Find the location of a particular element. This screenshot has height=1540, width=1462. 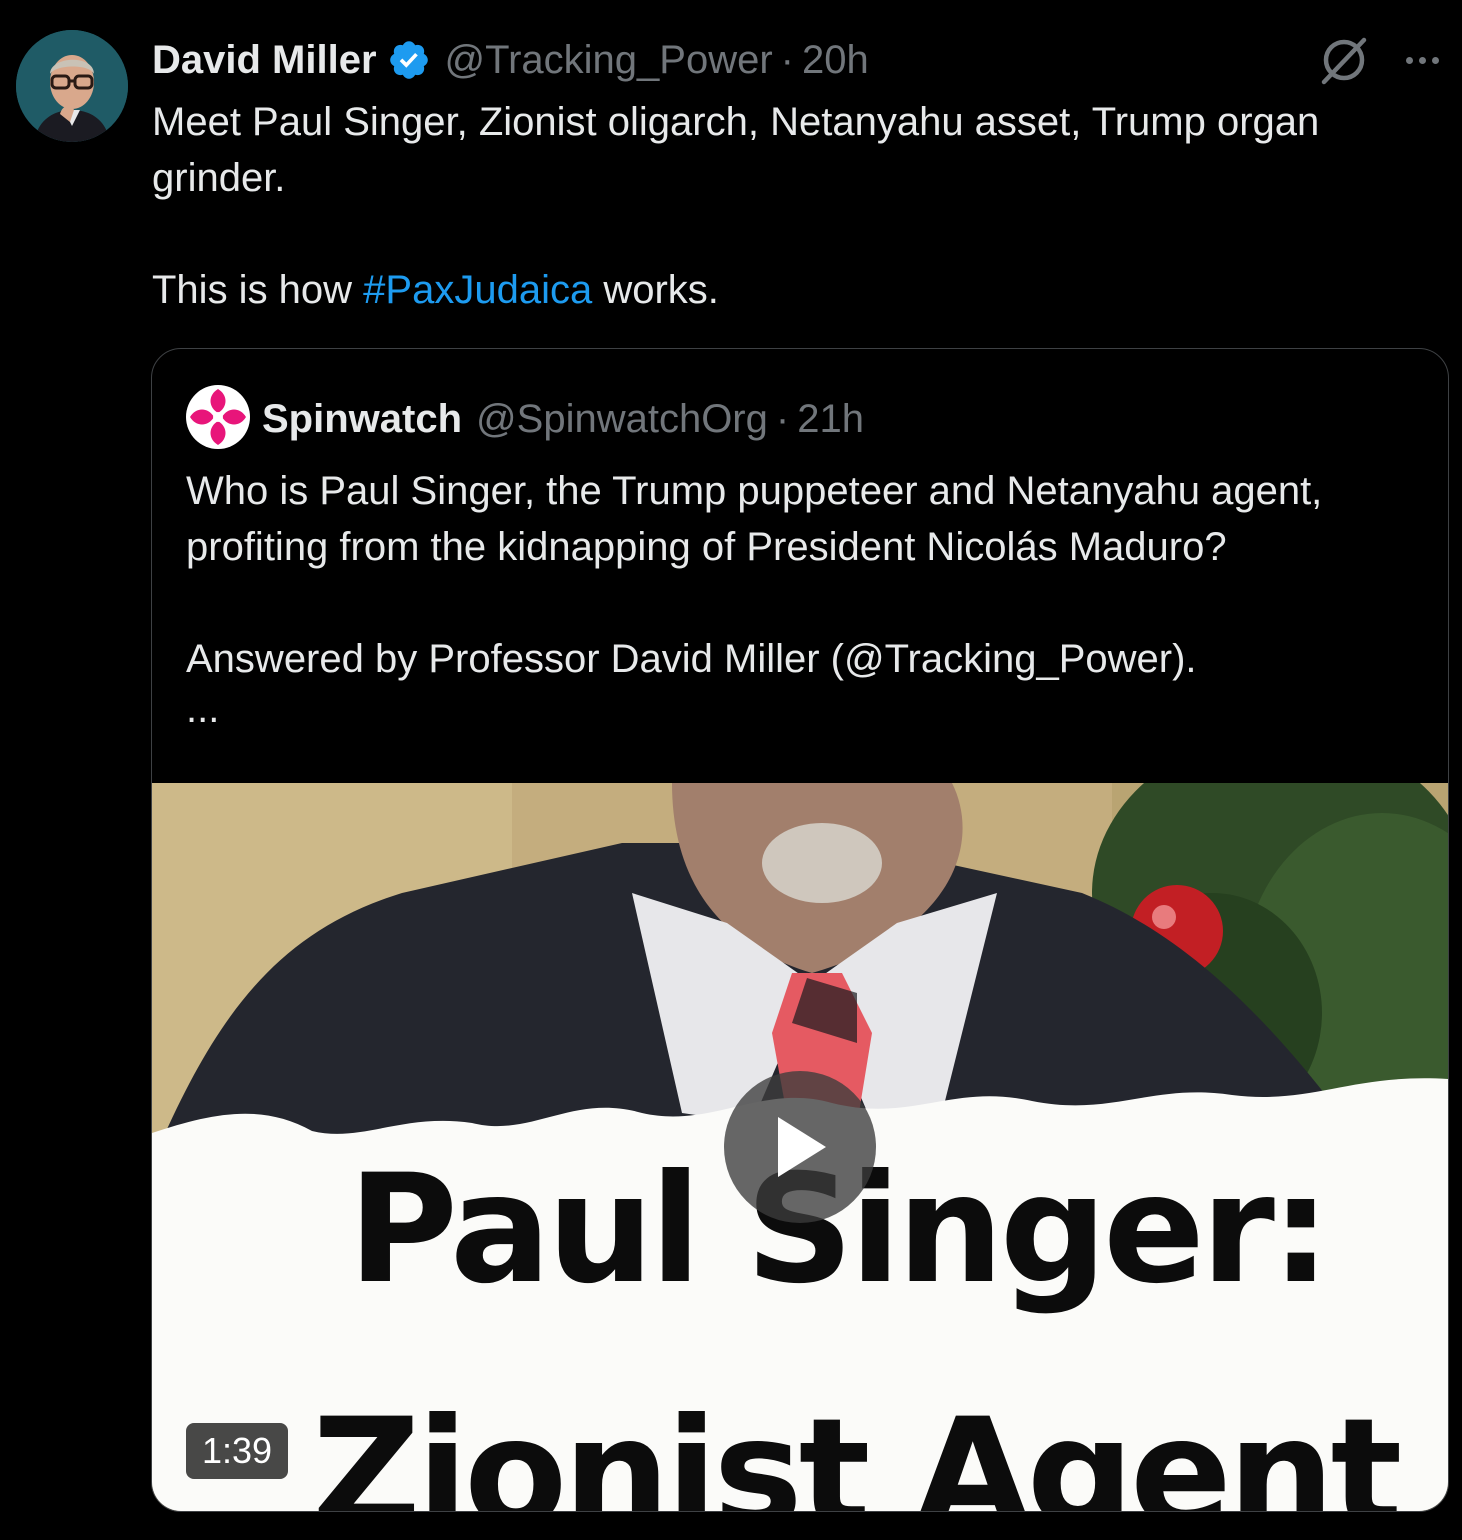

author-avatar-image is located at coordinates (72, 86).